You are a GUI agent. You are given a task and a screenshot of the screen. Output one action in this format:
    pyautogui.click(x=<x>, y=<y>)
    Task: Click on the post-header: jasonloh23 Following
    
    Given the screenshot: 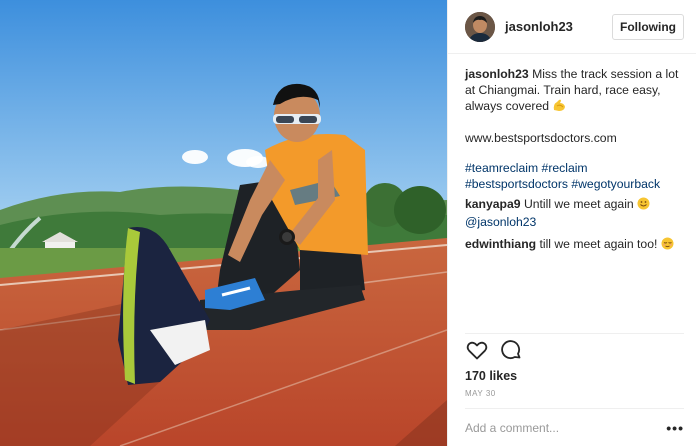 What is the action you would take?
    pyautogui.click(x=572, y=27)
    